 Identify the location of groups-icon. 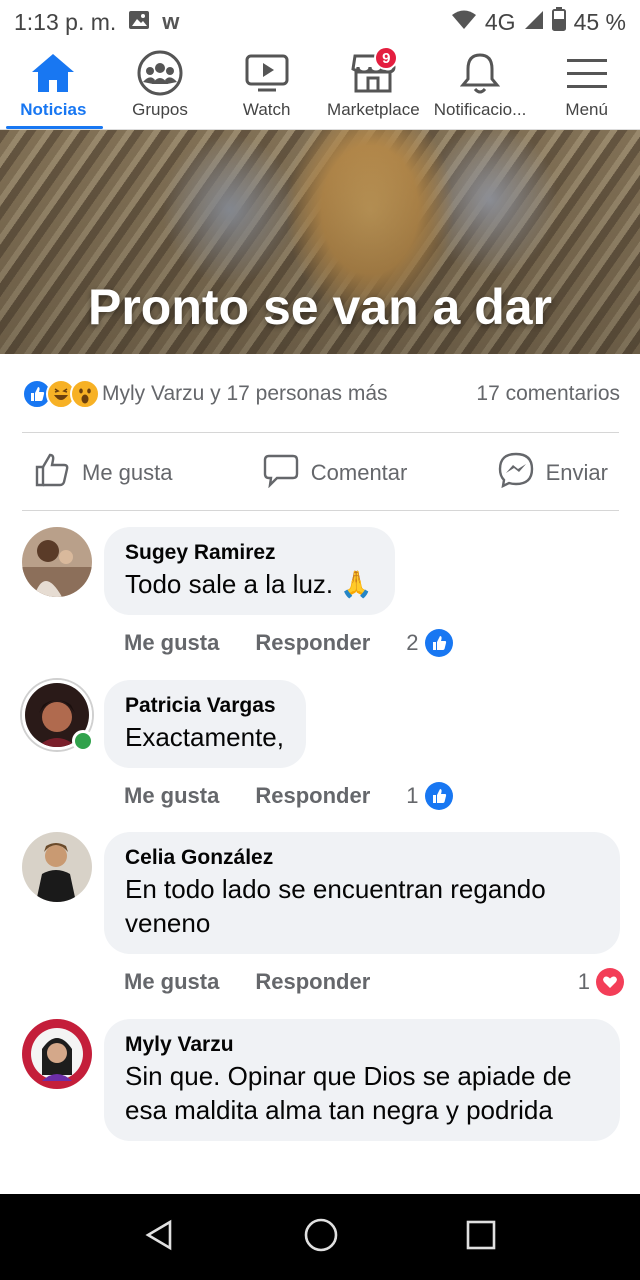
(160, 73).